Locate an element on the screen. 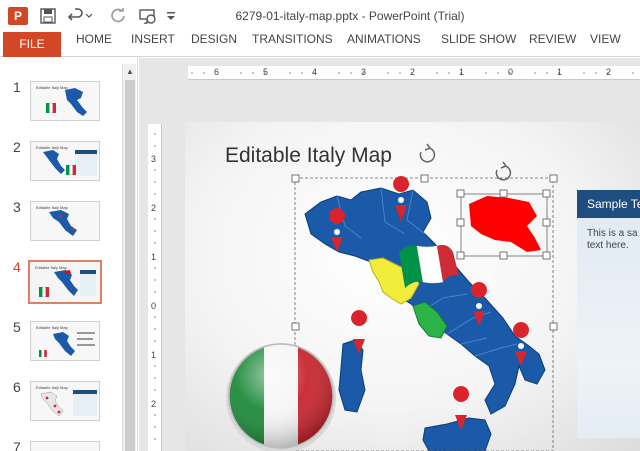 This screenshot has width=640, height=451. sardinia-shape is located at coordinates (352, 376).